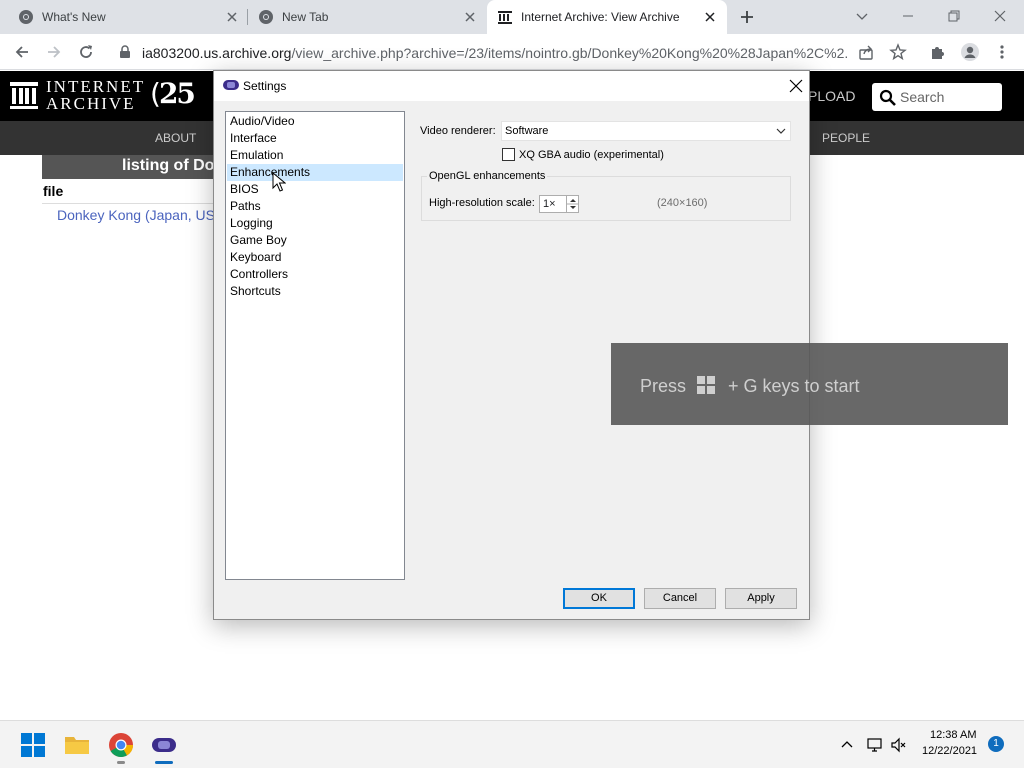  What do you see at coordinates (646, 131) in the screenshot?
I see `video-renderer-select: Software` at bounding box center [646, 131].